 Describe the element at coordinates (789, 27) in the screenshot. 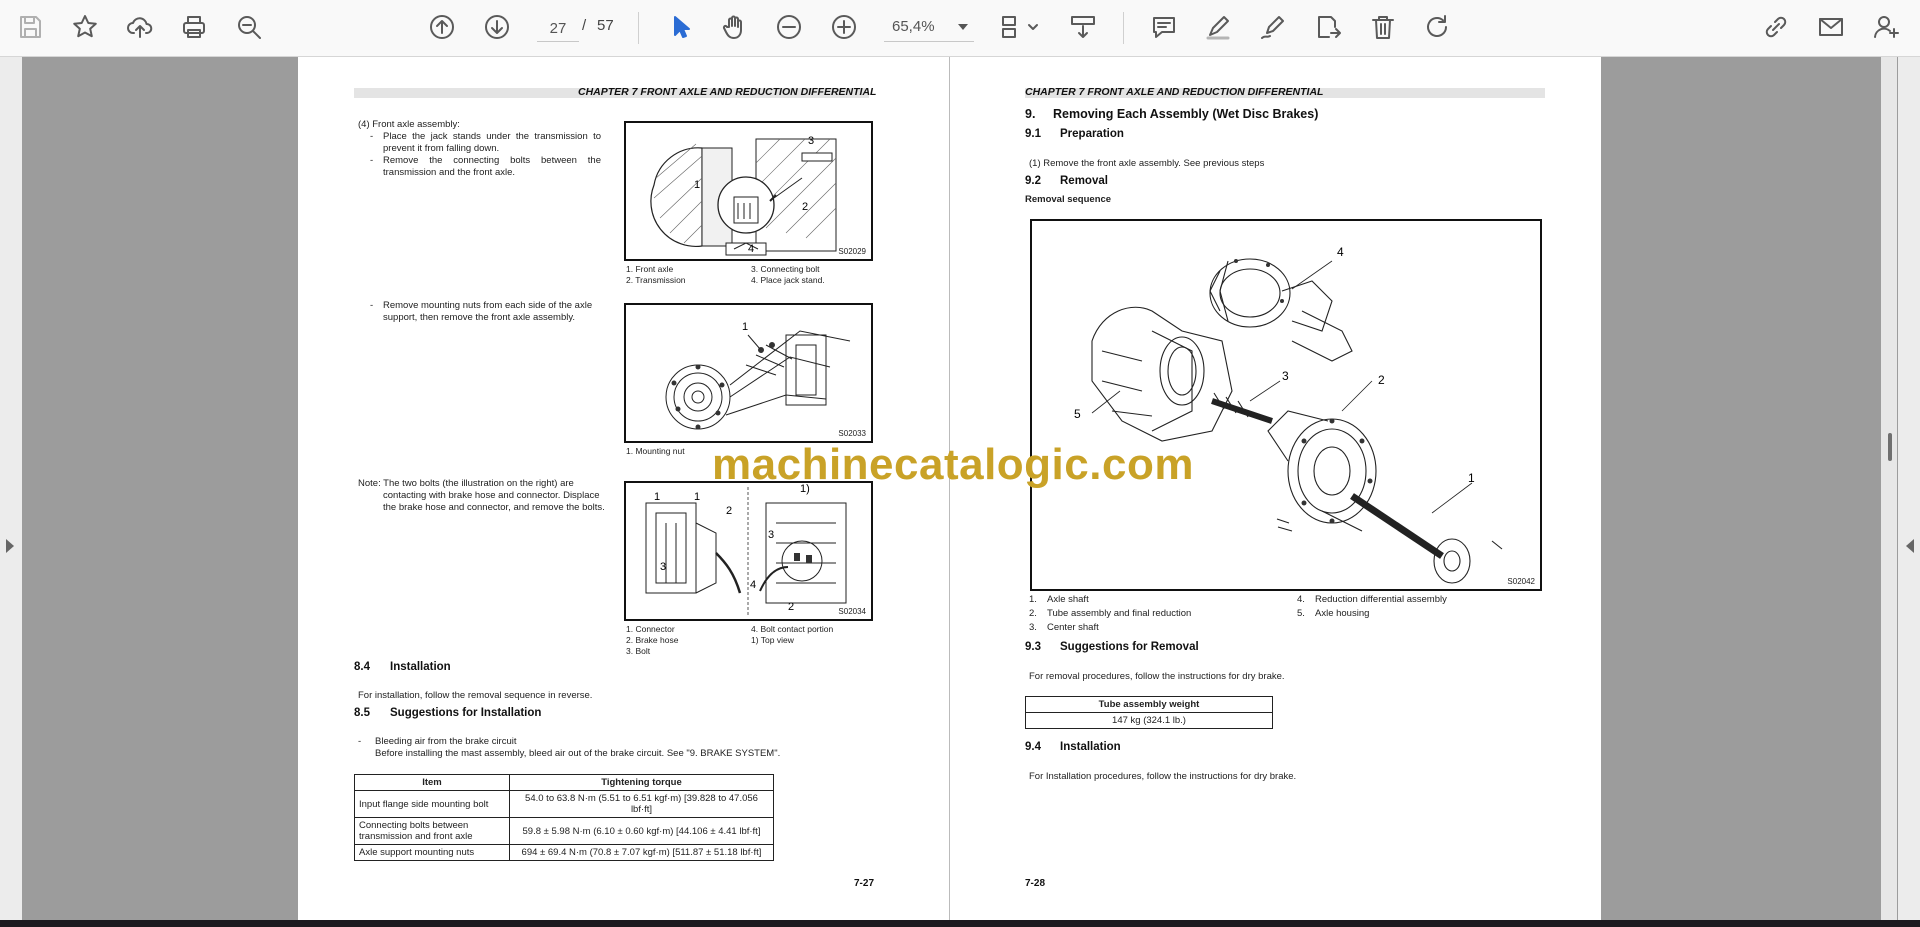

I see `zoom-out-icon` at that location.